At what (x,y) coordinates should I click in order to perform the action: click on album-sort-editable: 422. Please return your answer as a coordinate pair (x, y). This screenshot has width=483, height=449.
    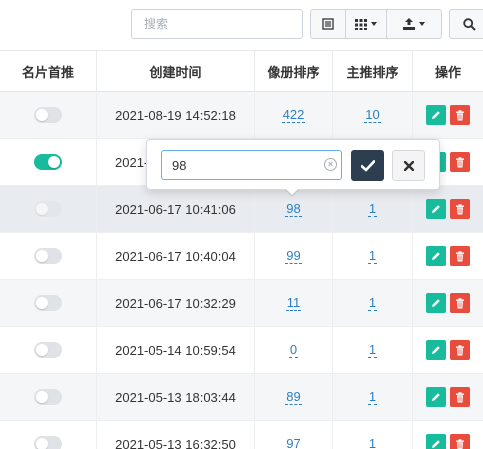
    Looking at the image, I should click on (293, 115).